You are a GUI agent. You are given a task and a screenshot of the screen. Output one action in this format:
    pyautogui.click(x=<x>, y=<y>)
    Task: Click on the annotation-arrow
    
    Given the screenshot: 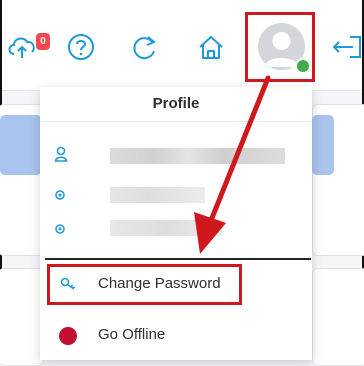 What is the action you would take?
    pyautogui.click(x=232, y=164)
    